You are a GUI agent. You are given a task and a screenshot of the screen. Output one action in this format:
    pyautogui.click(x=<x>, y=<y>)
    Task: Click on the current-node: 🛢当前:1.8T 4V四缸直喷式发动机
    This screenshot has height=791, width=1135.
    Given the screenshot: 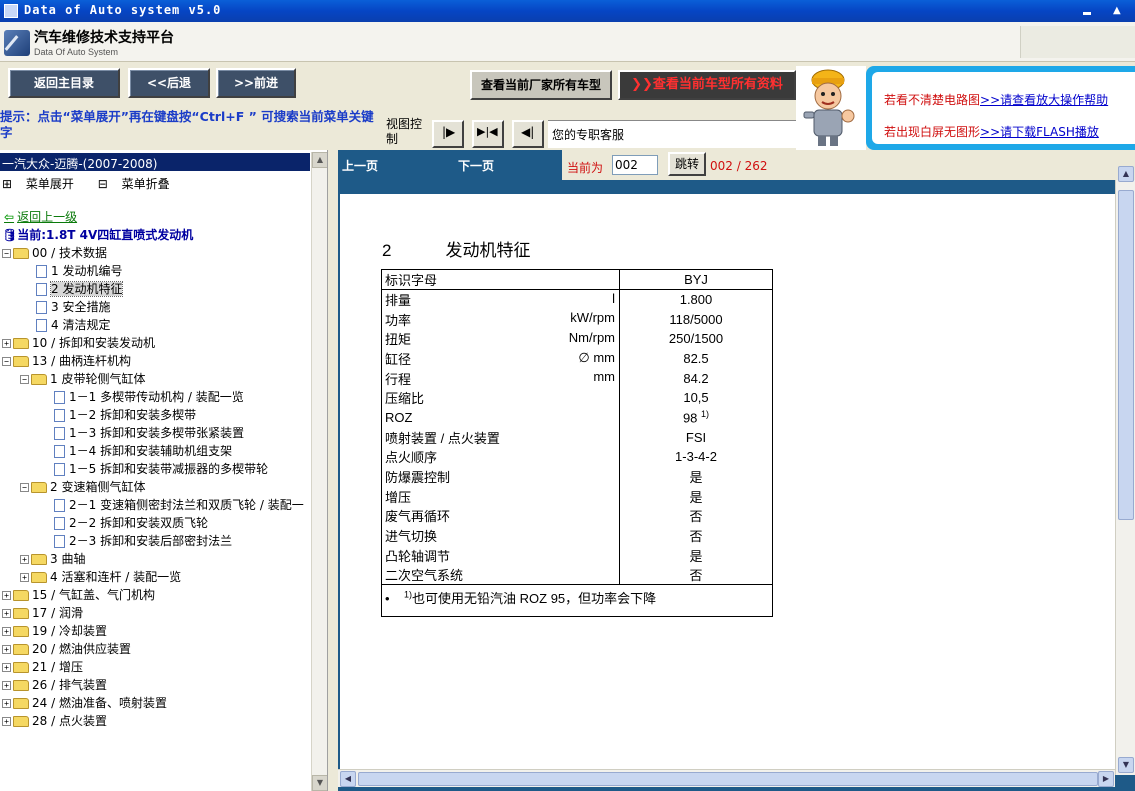 What is the action you would take?
    pyautogui.click(x=97, y=234)
    